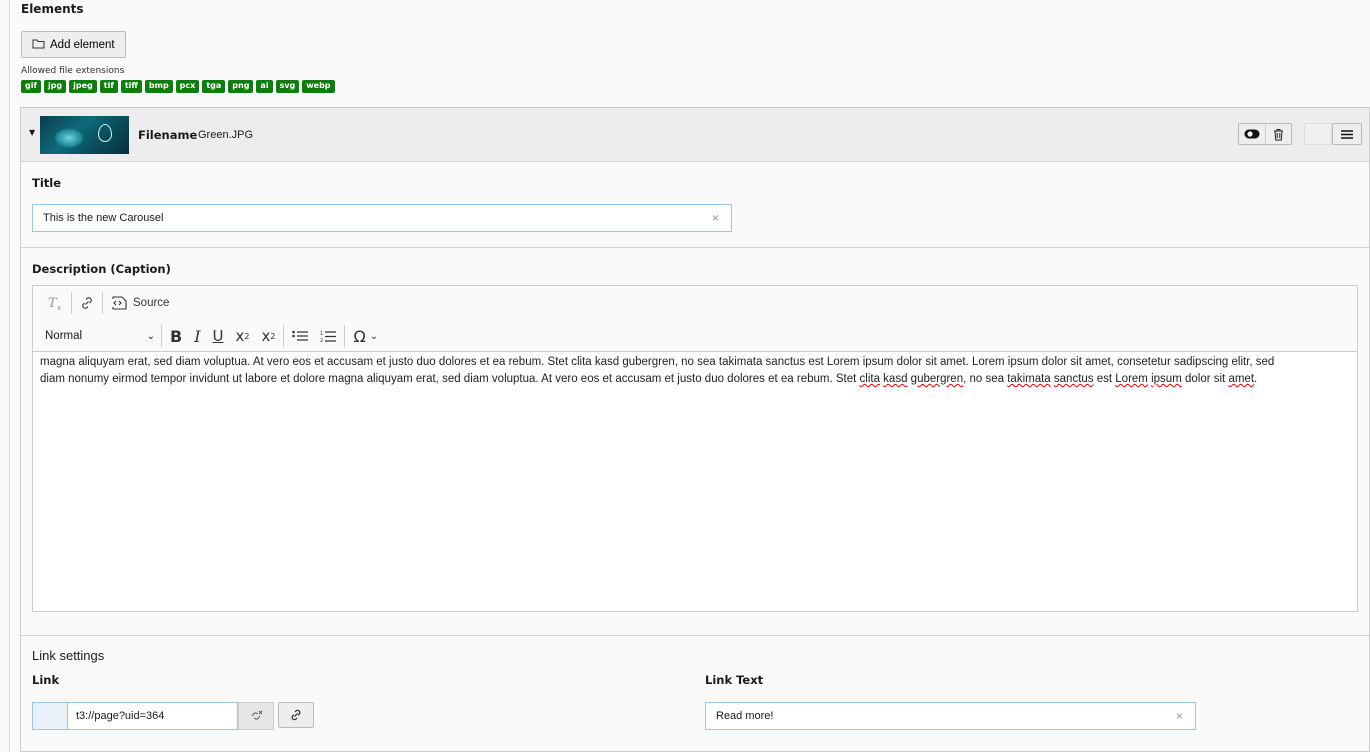 This screenshot has height=752, width=1370. What do you see at coordinates (1347, 134) in the screenshot?
I see `menu-icon` at bounding box center [1347, 134].